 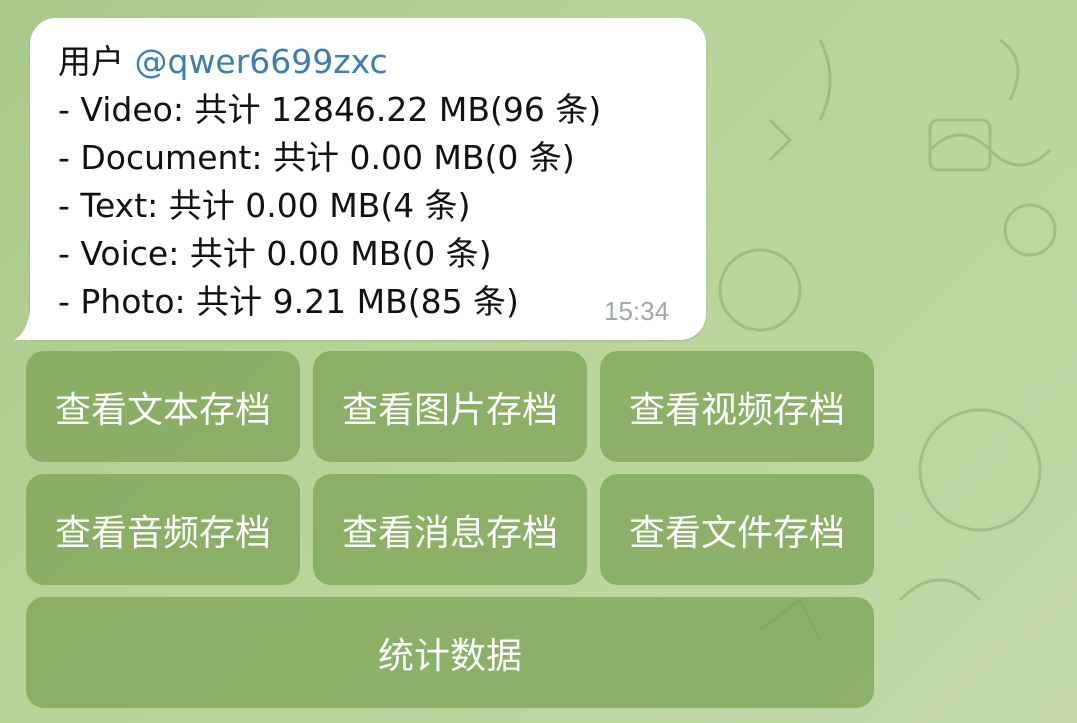 What do you see at coordinates (737, 529) in the screenshot?
I see `view-file-archive-button: 查看文件存档` at bounding box center [737, 529].